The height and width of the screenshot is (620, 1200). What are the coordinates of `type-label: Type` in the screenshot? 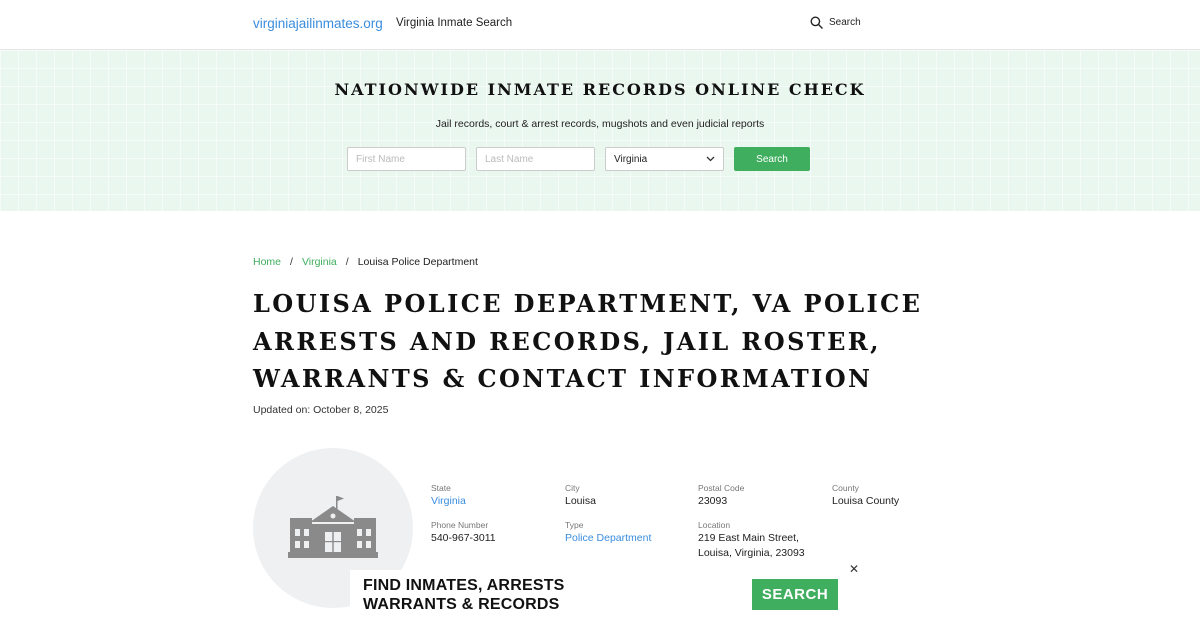 It's located at (574, 525).